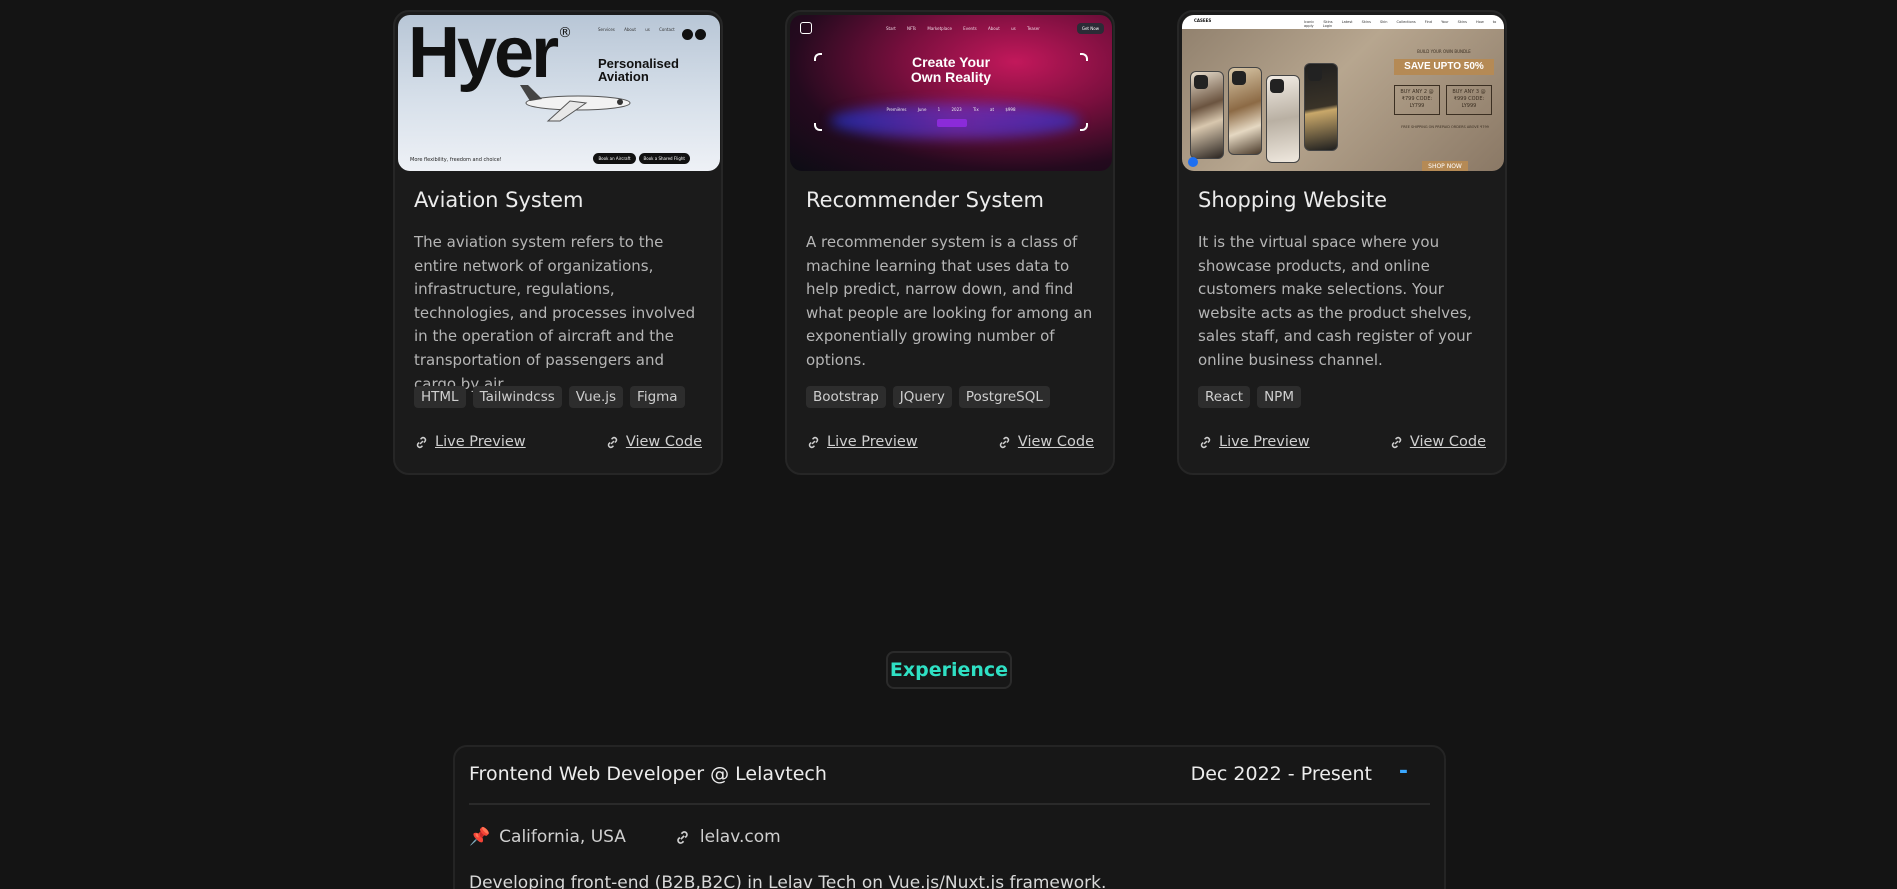 Image resolution: width=1897 pixels, height=889 pixels. I want to click on thumb-logo: CASEES, so click(1203, 20).